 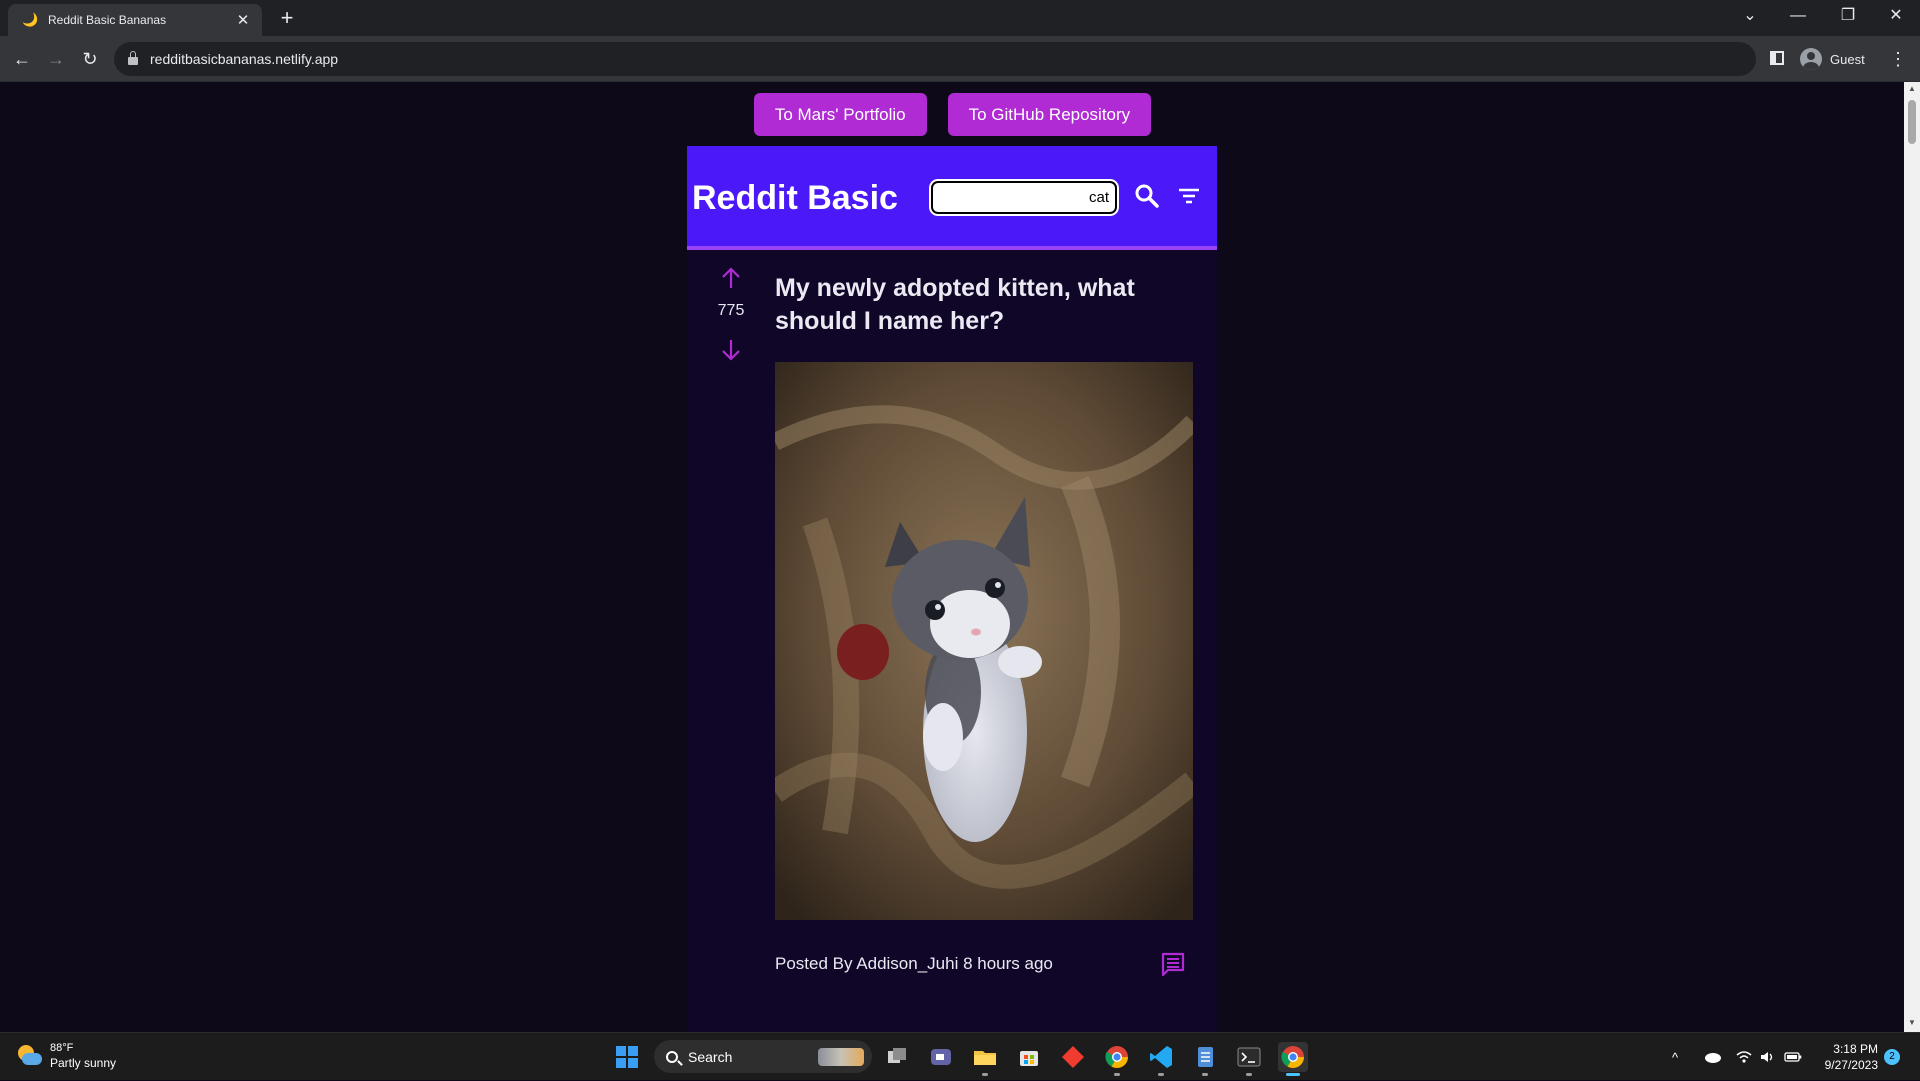 What do you see at coordinates (56, 59) in the screenshot?
I see `forward-button: →` at bounding box center [56, 59].